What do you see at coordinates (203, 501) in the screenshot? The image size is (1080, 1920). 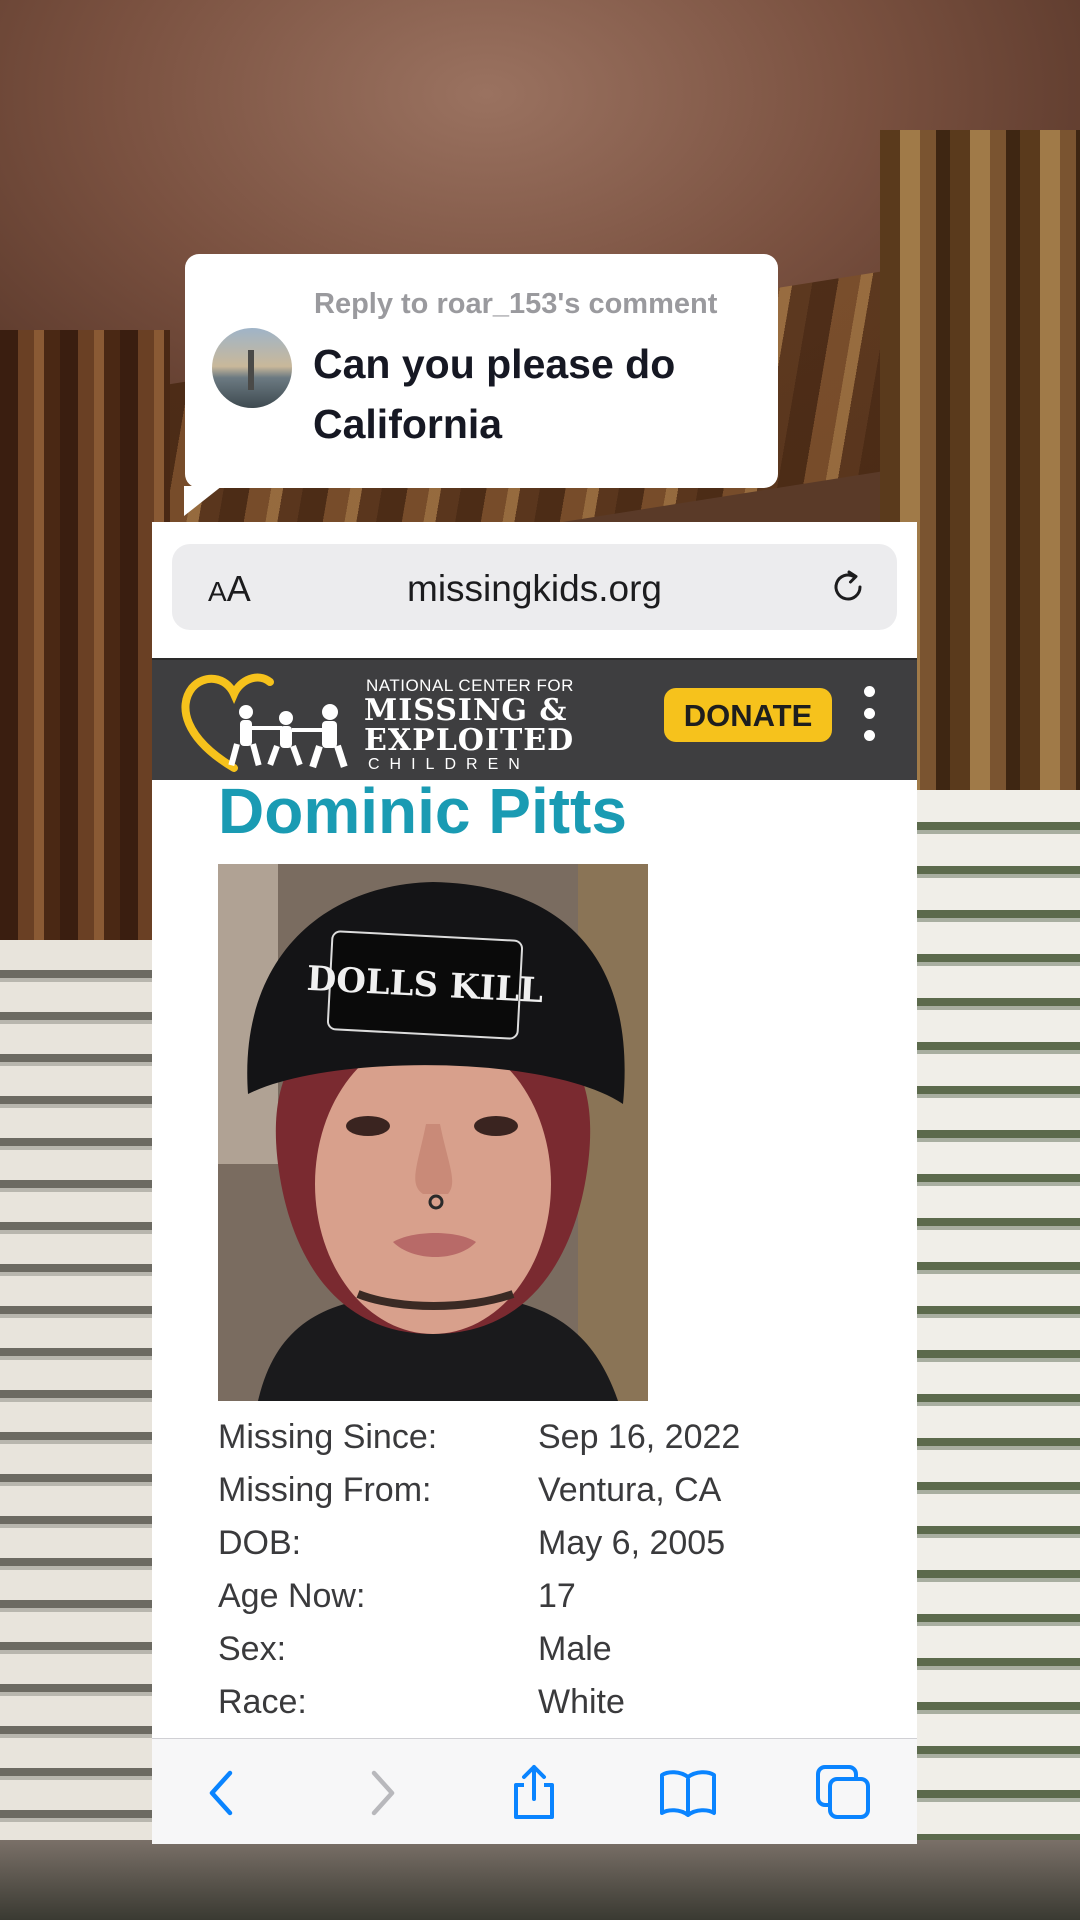 I see `reply-bubble-tail` at bounding box center [203, 501].